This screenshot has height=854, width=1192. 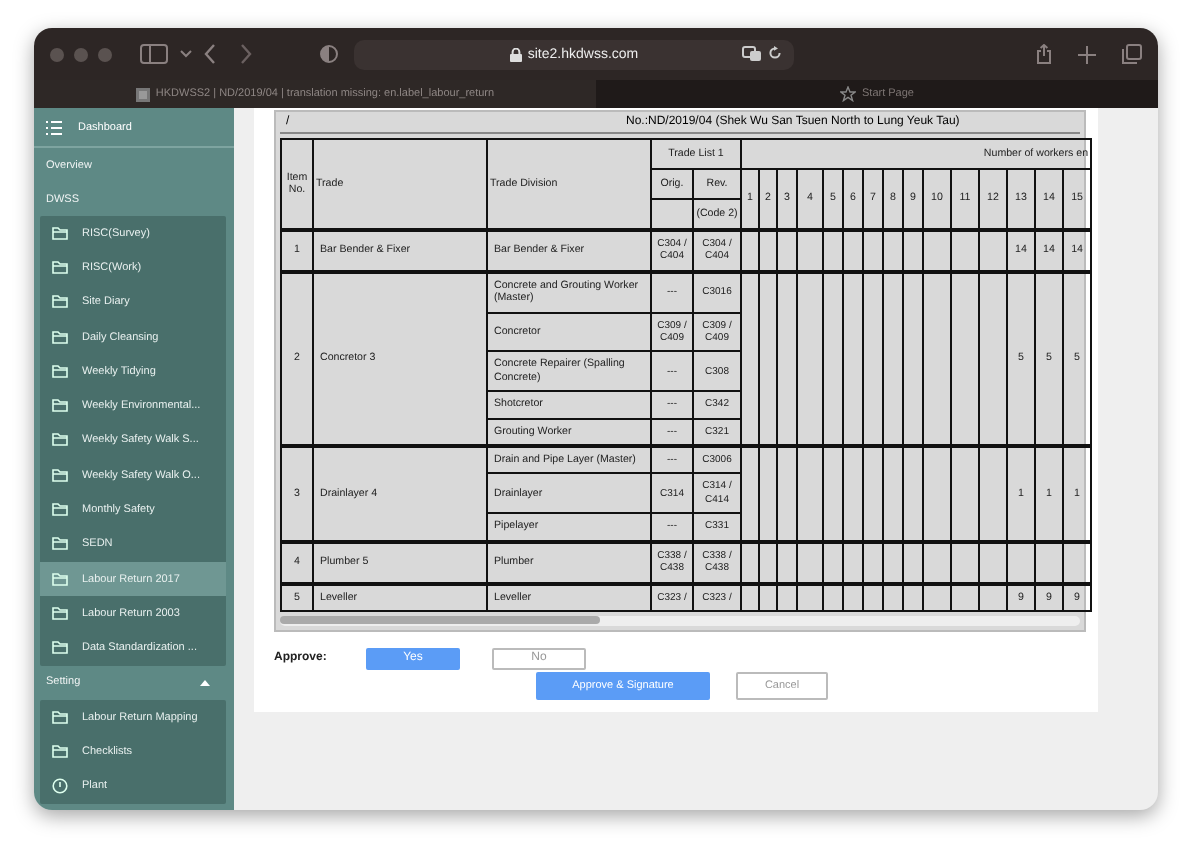 I want to click on tabs-overview-icon, so click(x=1132, y=54).